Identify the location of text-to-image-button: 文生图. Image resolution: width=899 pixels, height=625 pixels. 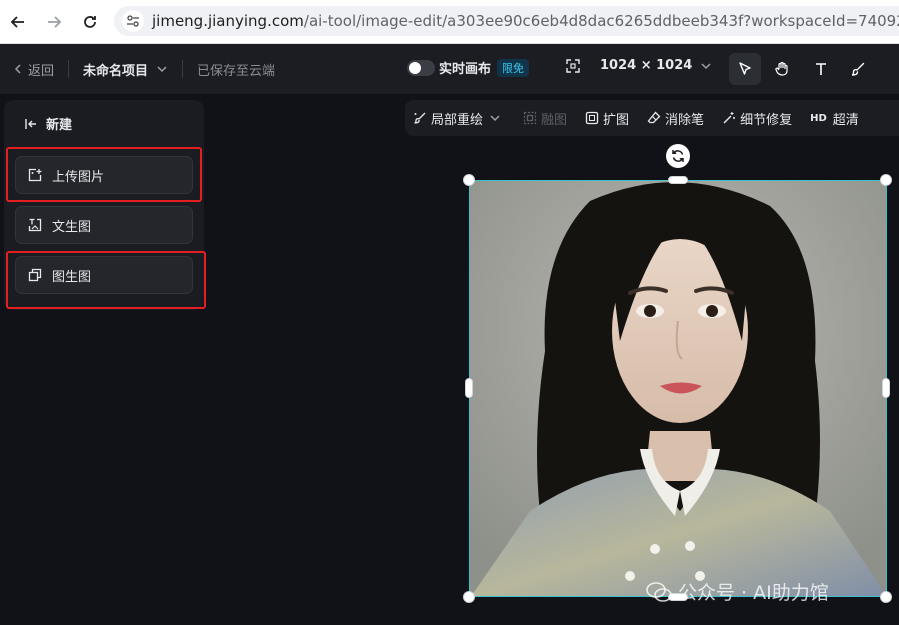
(104, 225).